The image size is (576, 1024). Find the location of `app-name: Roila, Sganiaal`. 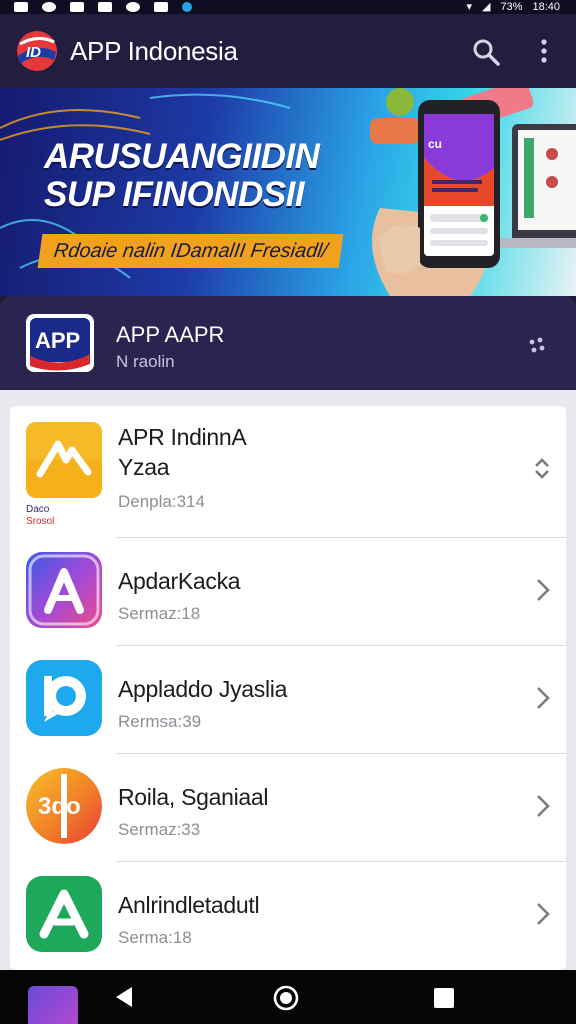

app-name: Roila, Sganiaal is located at coordinates (193, 797).